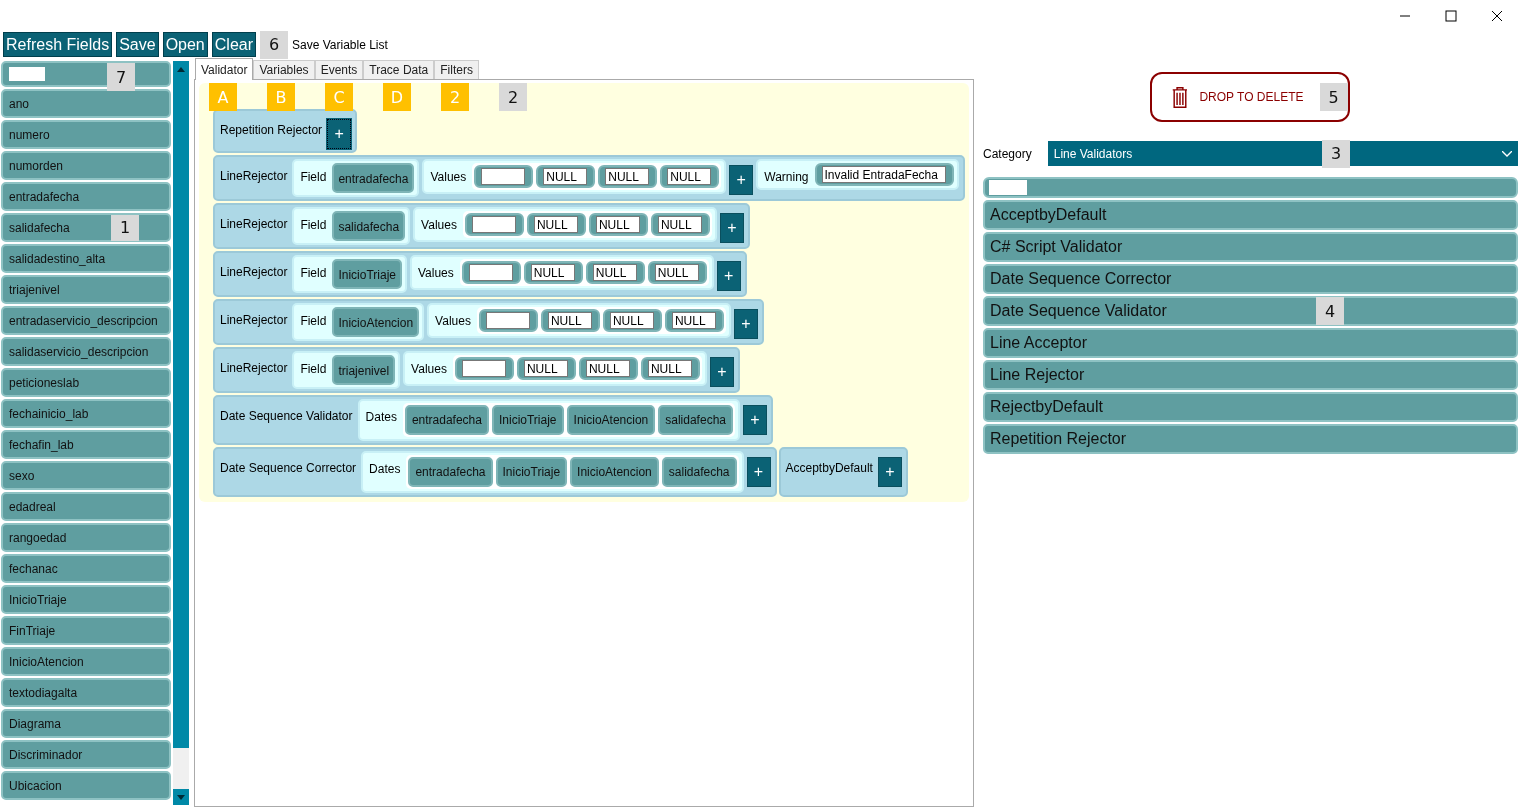  Describe the element at coordinates (1330, 311) in the screenshot. I see `annotation-badge: 4` at that location.